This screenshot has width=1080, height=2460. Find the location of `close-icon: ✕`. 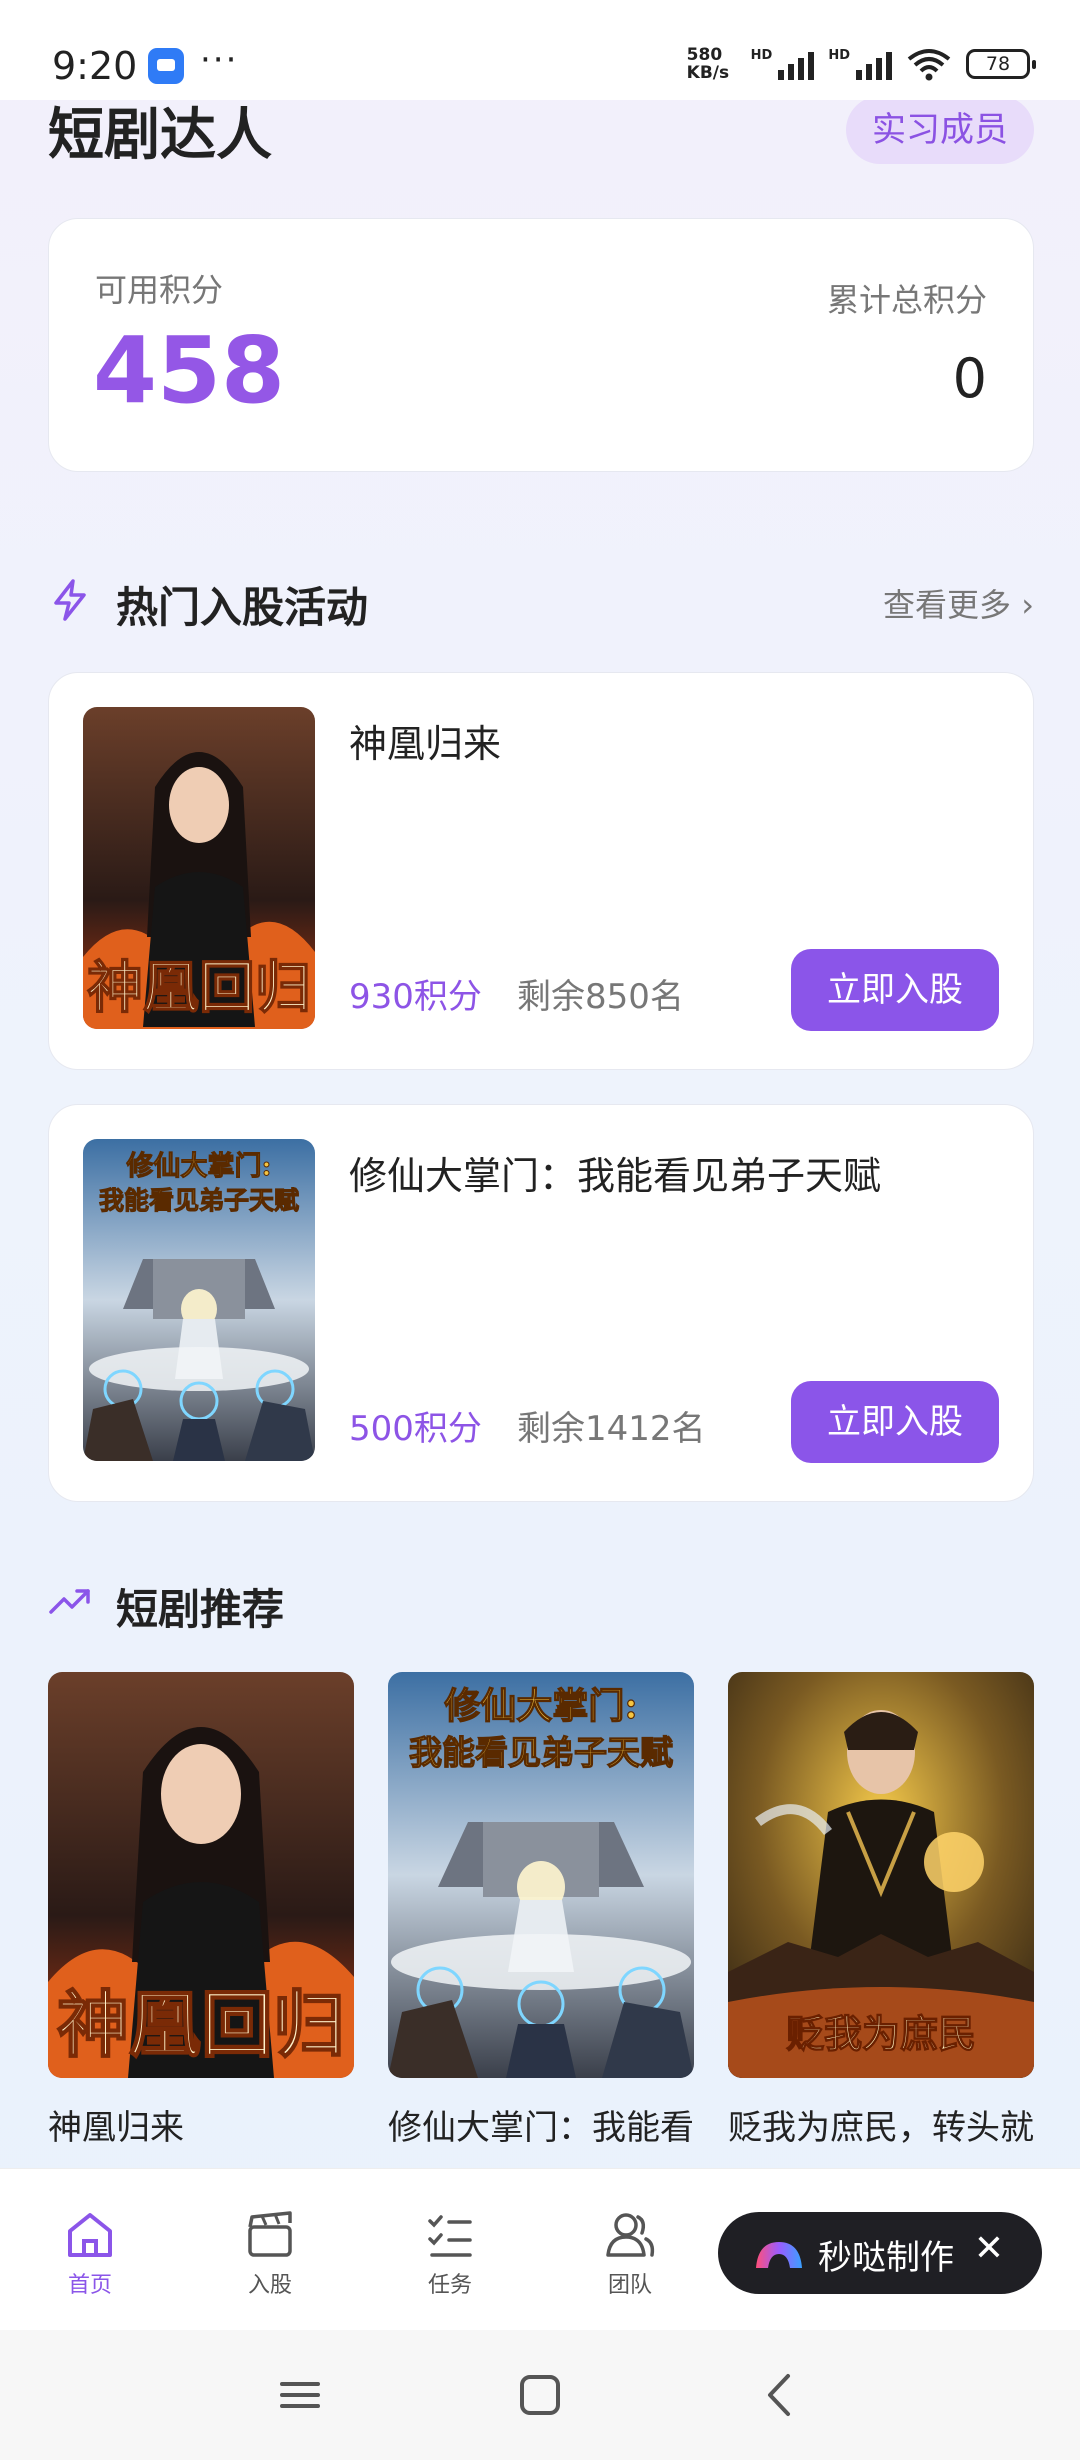

close-icon: ✕ is located at coordinates (989, 2248).